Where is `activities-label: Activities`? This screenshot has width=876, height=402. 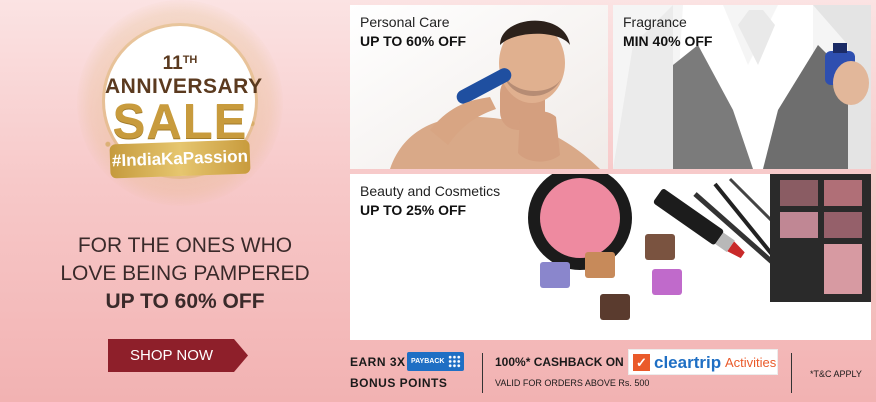 activities-label: Activities is located at coordinates (751, 362).